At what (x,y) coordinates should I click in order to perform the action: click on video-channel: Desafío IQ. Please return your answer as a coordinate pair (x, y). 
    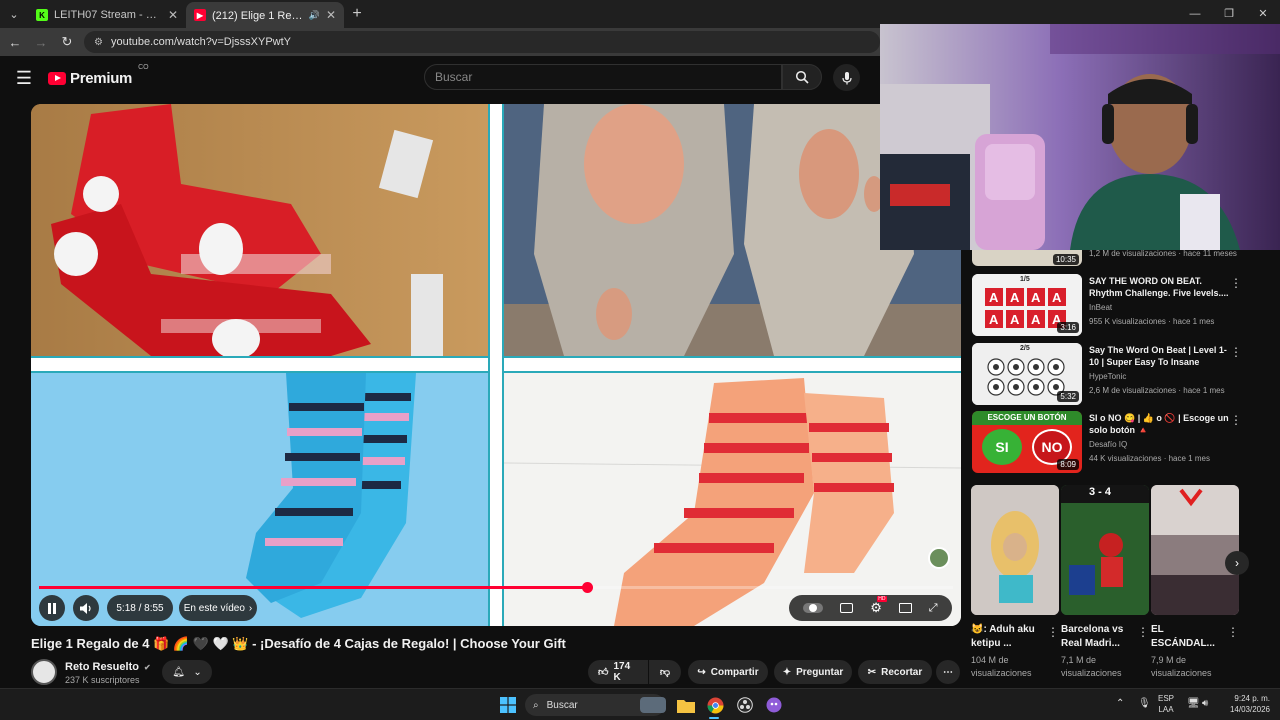
    Looking at the image, I should click on (1108, 444).